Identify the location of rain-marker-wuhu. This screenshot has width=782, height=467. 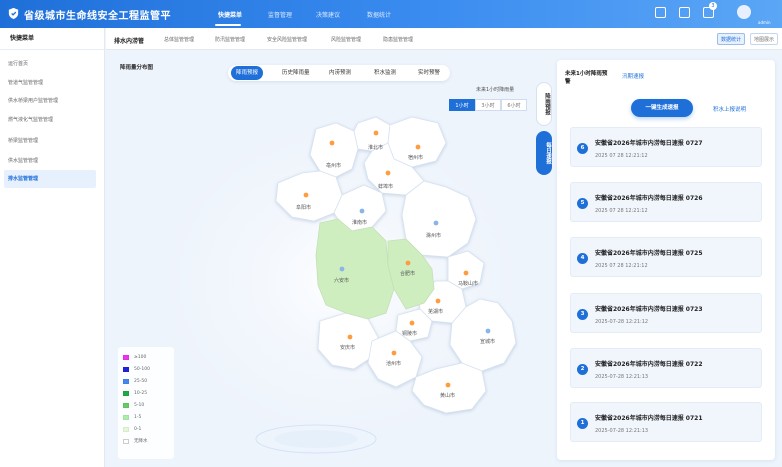
(438, 301).